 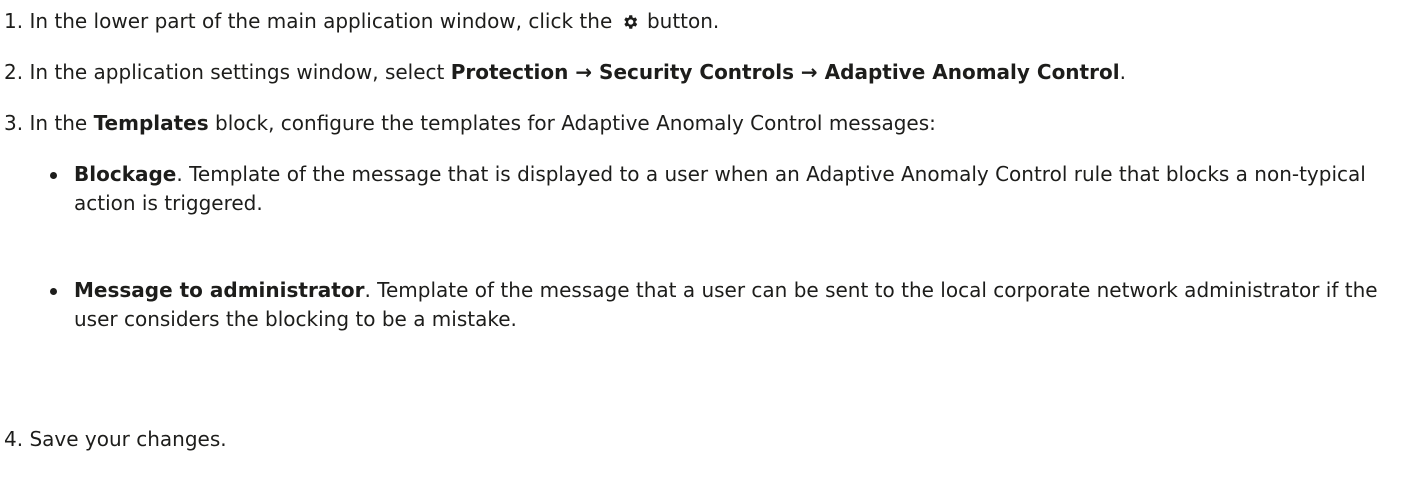 I want to click on path-arrow-2: →, so click(x=809, y=72).